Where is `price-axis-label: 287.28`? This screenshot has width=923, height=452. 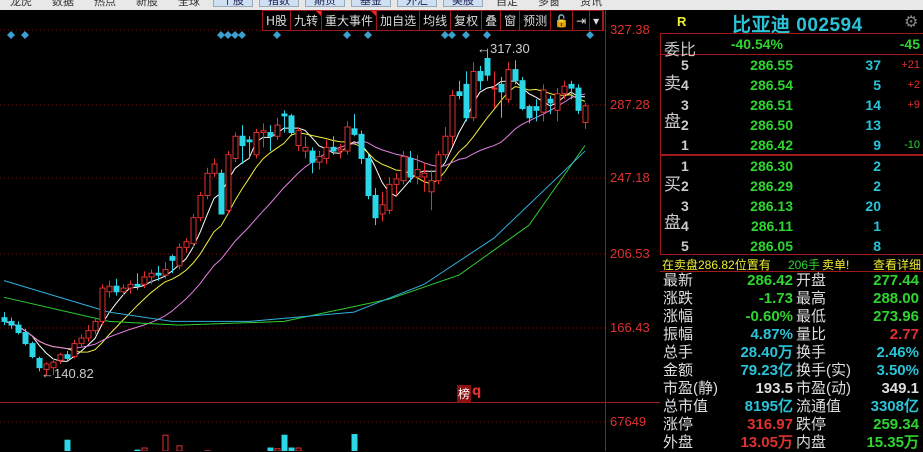
price-axis-label: 287.28 is located at coordinates (630, 104).